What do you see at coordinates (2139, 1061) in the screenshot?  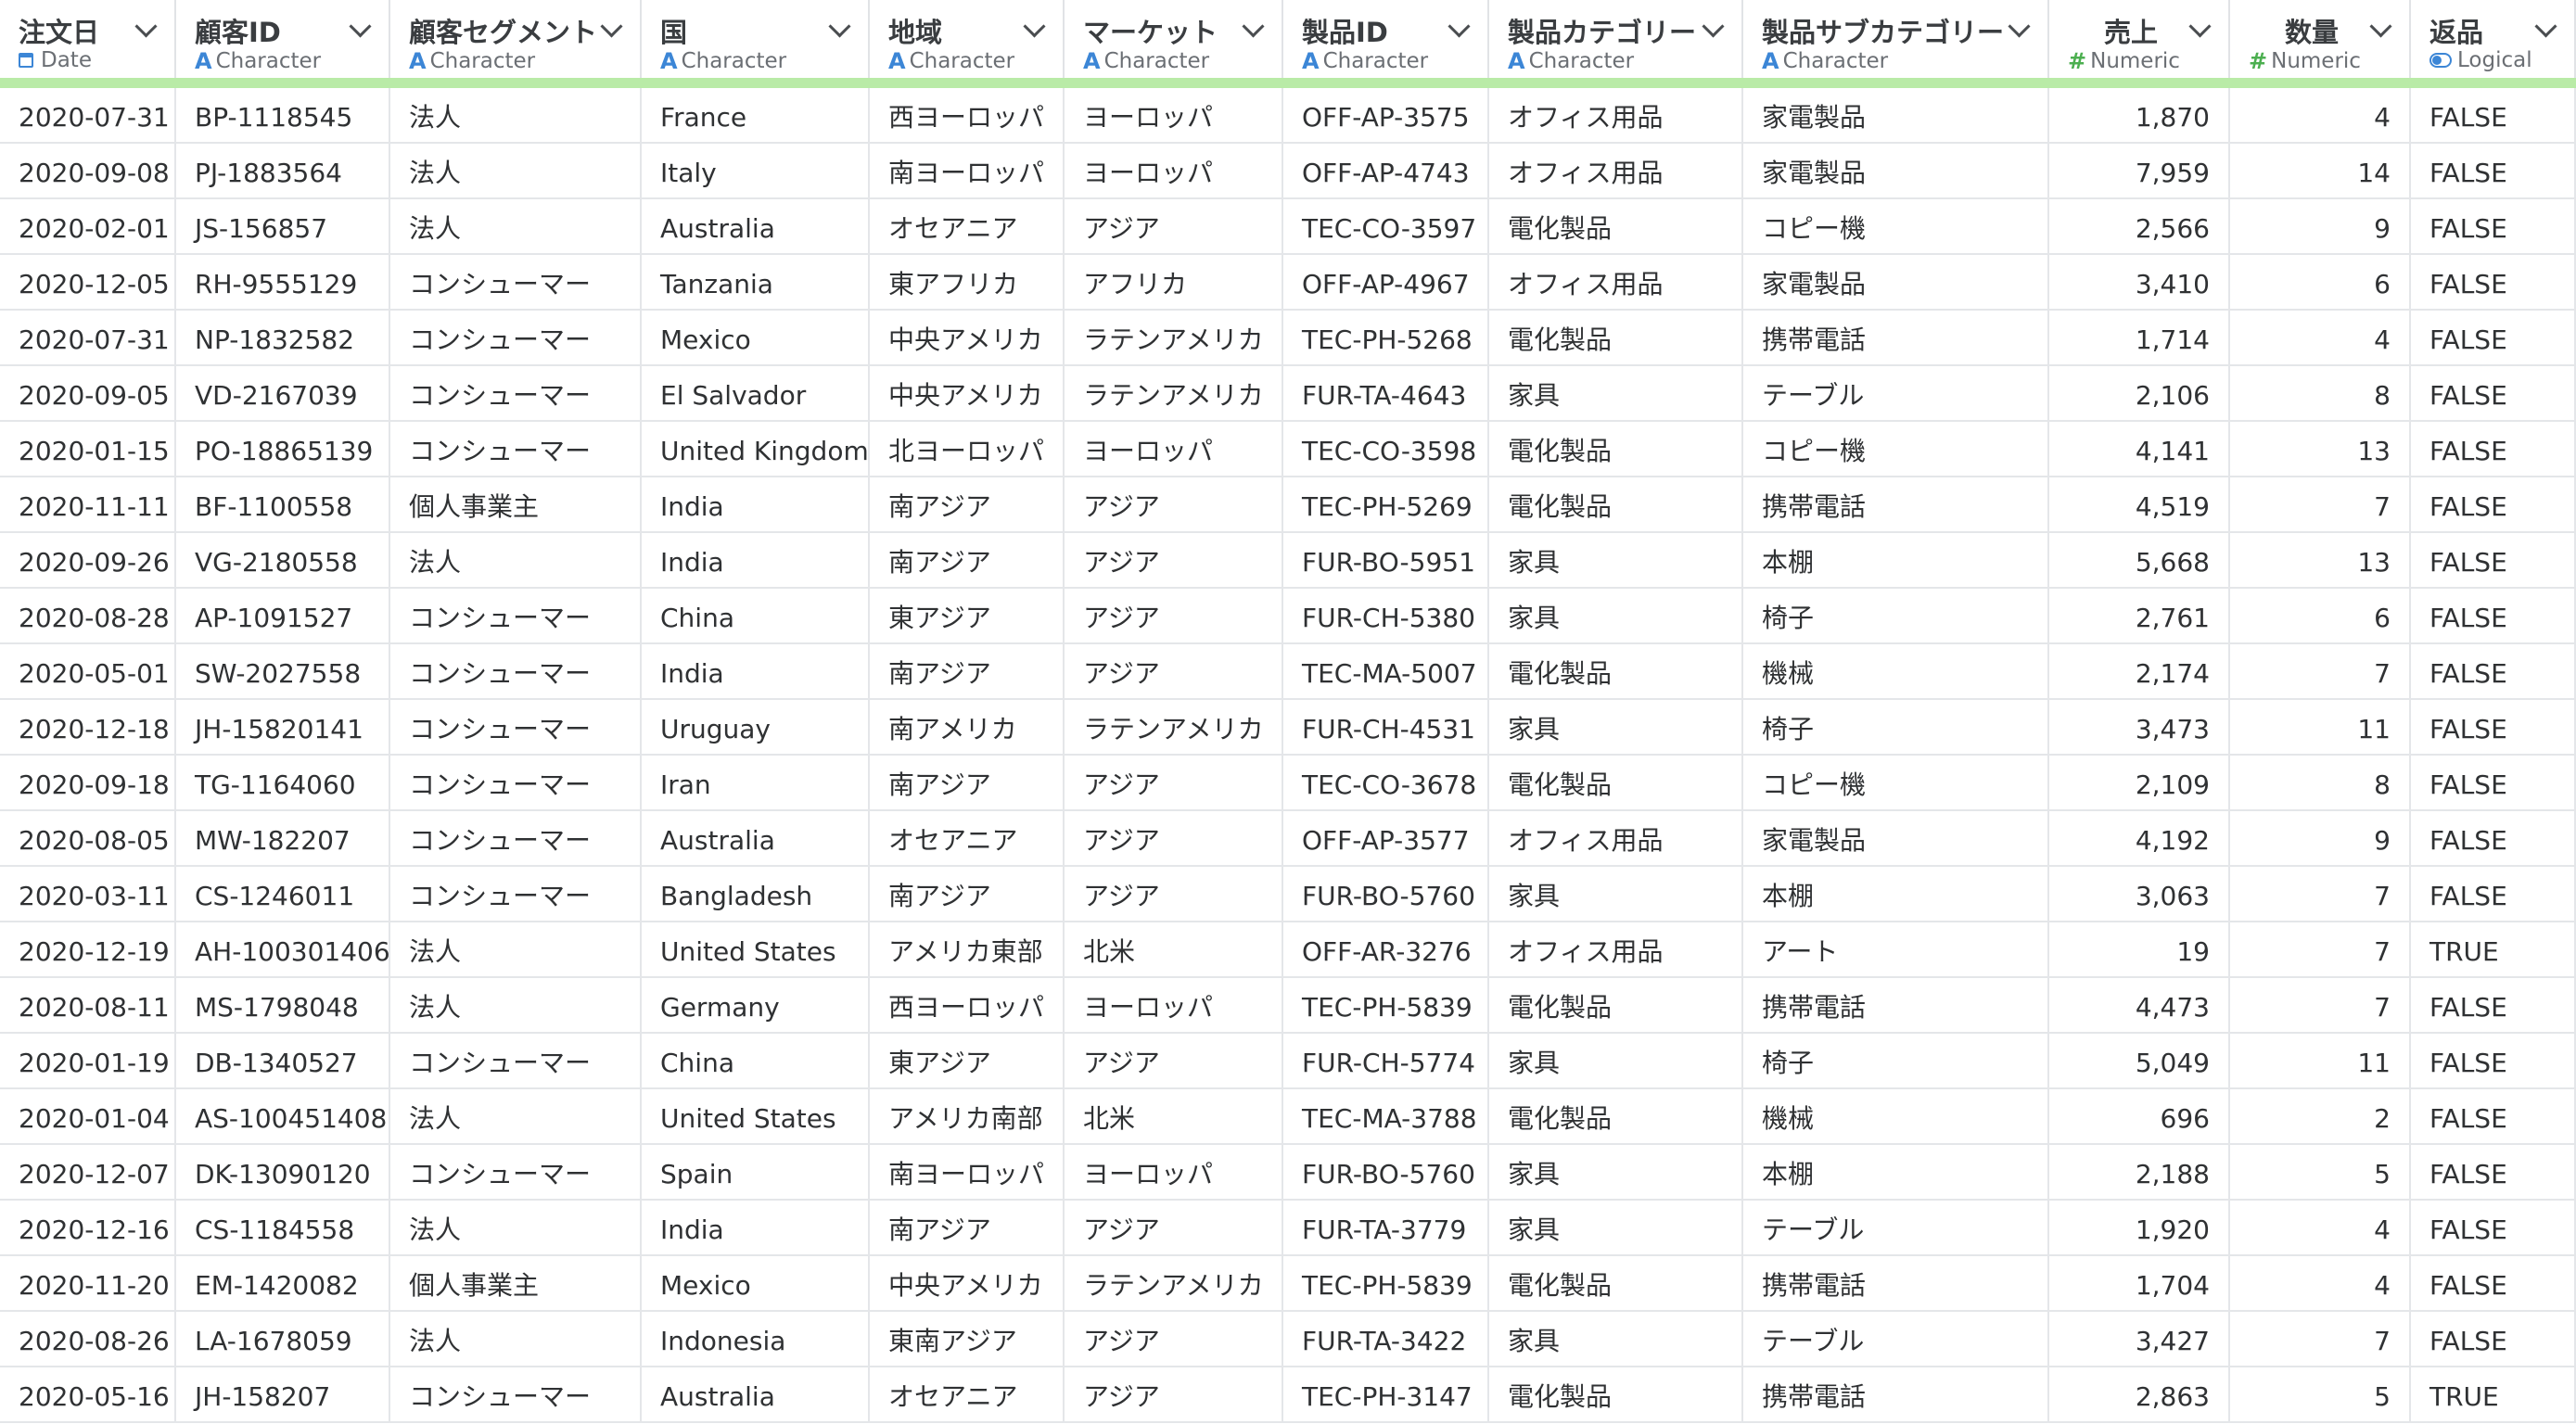 I see `table-cell: 5,049` at bounding box center [2139, 1061].